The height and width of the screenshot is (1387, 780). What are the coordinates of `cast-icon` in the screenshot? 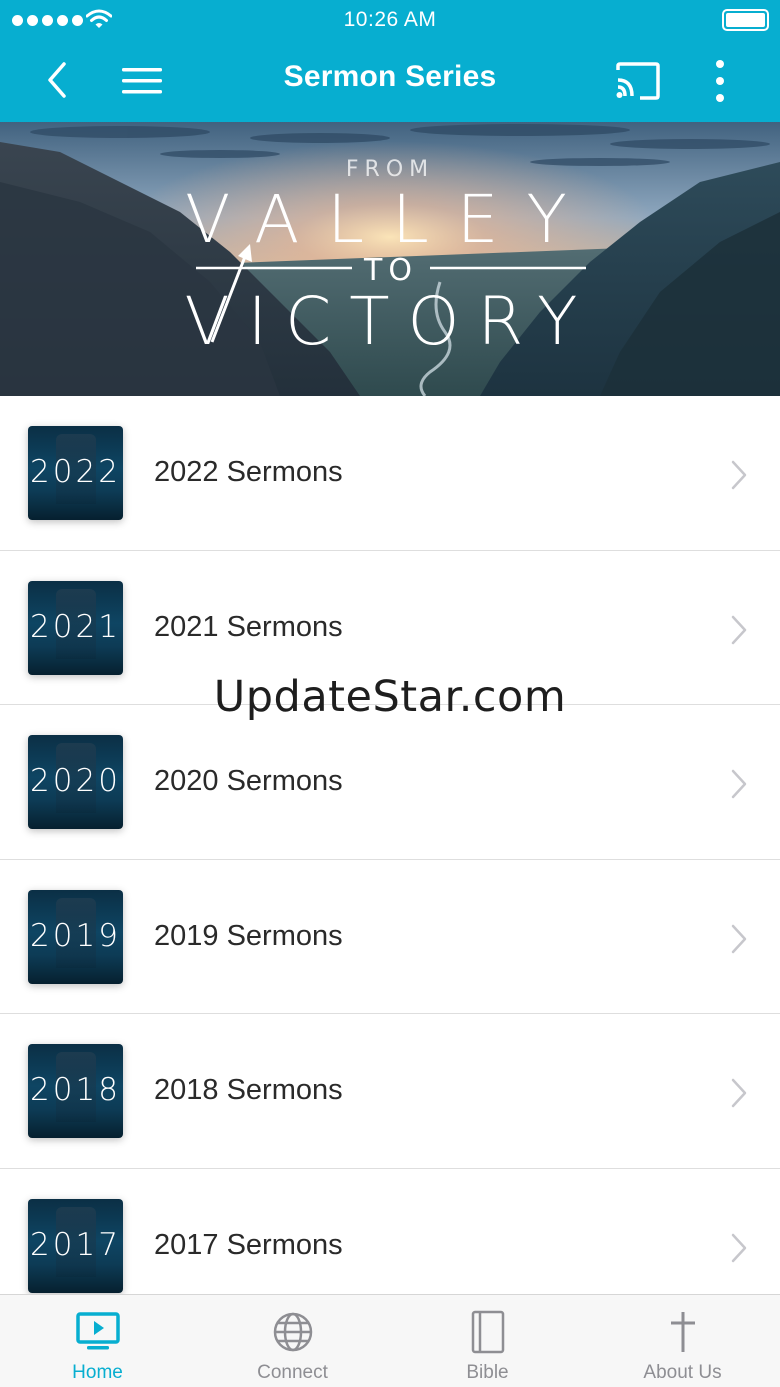 It's located at (637, 81).